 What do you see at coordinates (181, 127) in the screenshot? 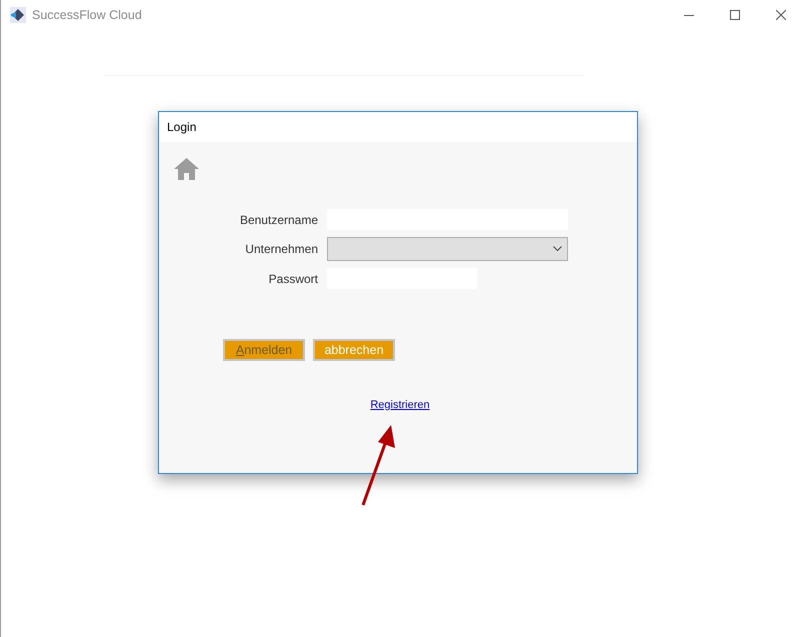
I see `dialog-title: Login` at bounding box center [181, 127].